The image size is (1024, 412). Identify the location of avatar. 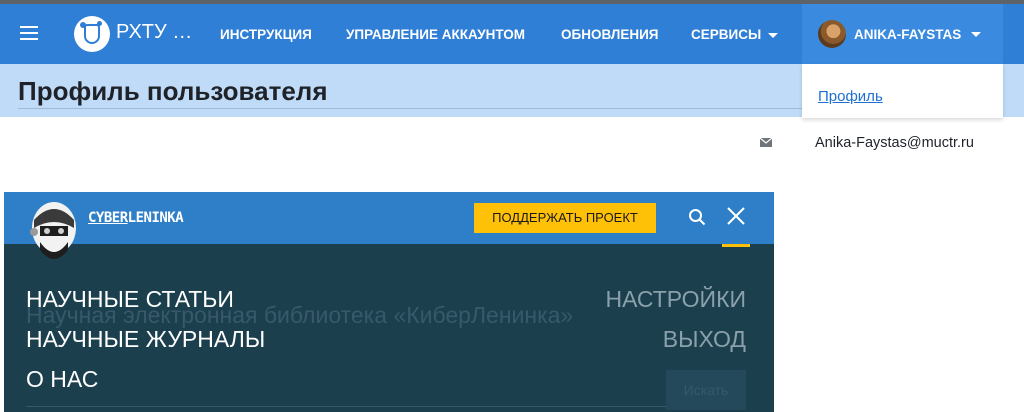
(832, 34).